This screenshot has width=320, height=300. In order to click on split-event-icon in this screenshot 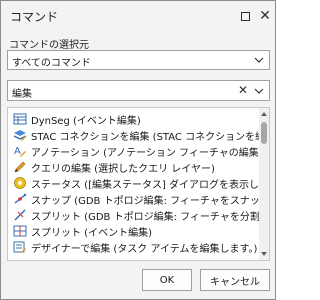, I will do `click(20, 231)`.